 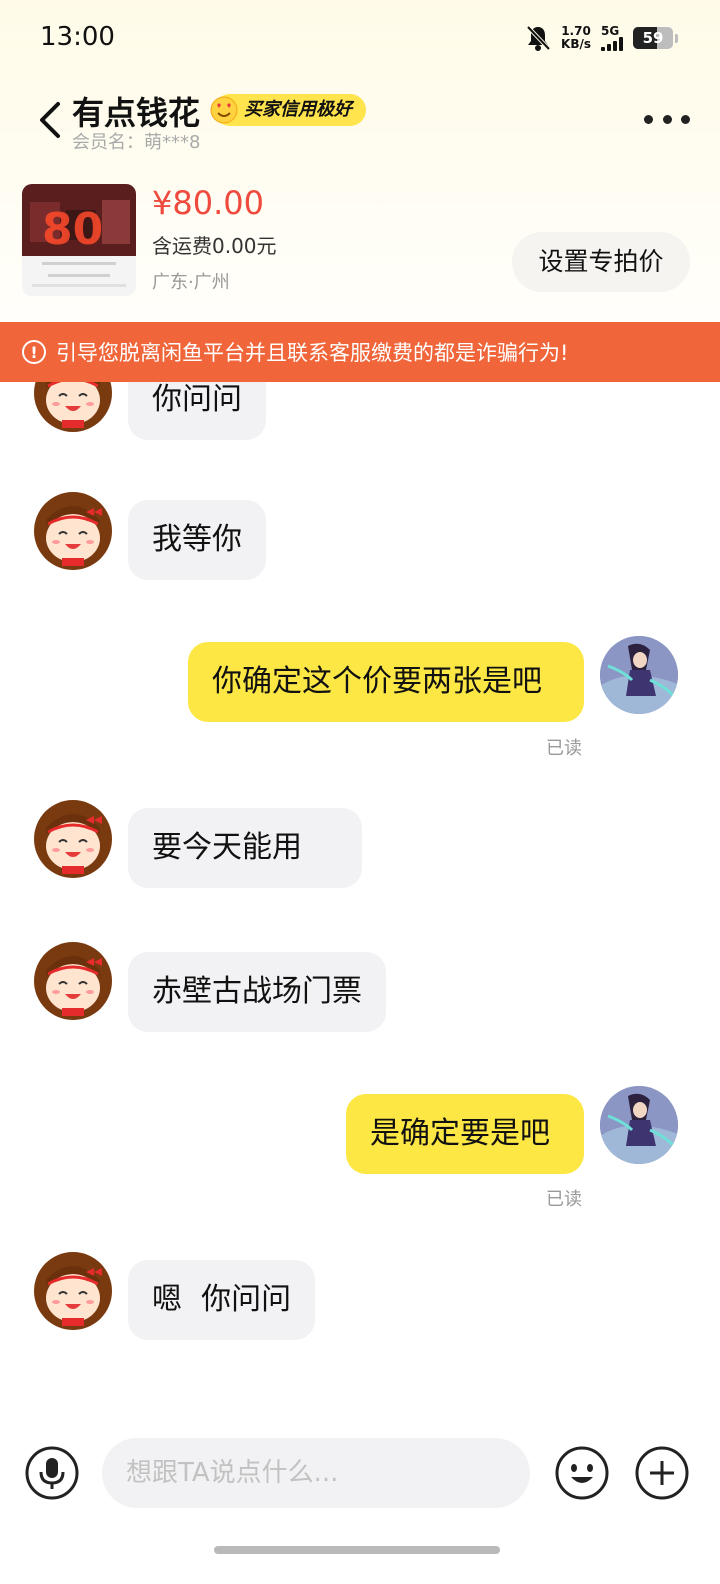 I want to click on bell-muted-icon, so click(x=538, y=38).